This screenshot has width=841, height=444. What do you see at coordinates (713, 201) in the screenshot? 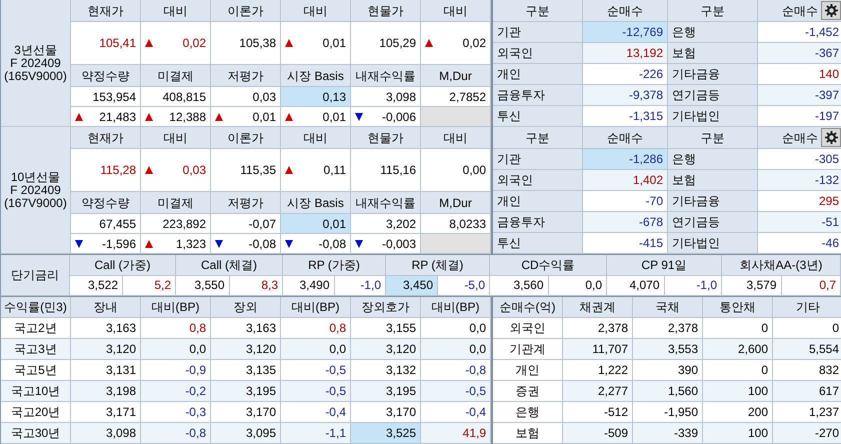
I see `row-label: 기타금융` at bounding box center [713, 201].